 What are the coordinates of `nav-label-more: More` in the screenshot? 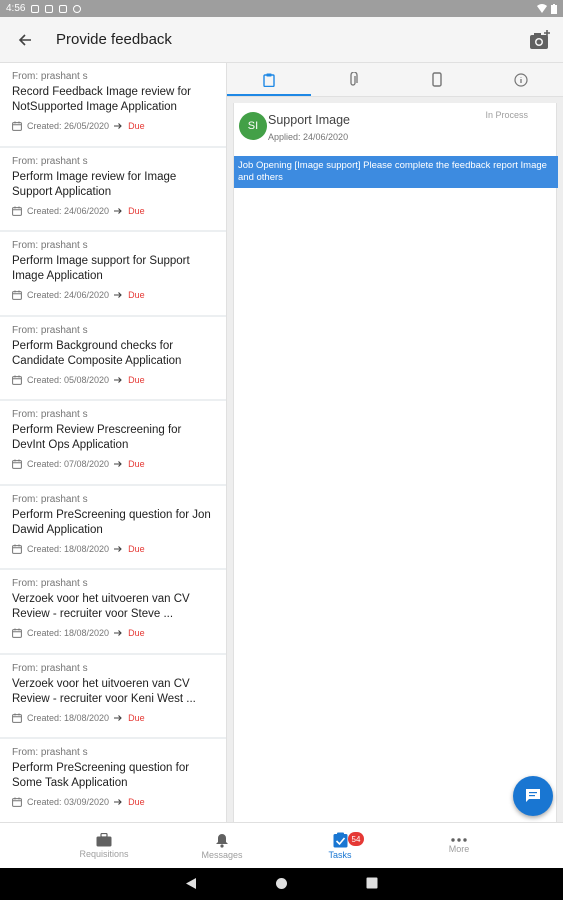 It's located at (459, 849).